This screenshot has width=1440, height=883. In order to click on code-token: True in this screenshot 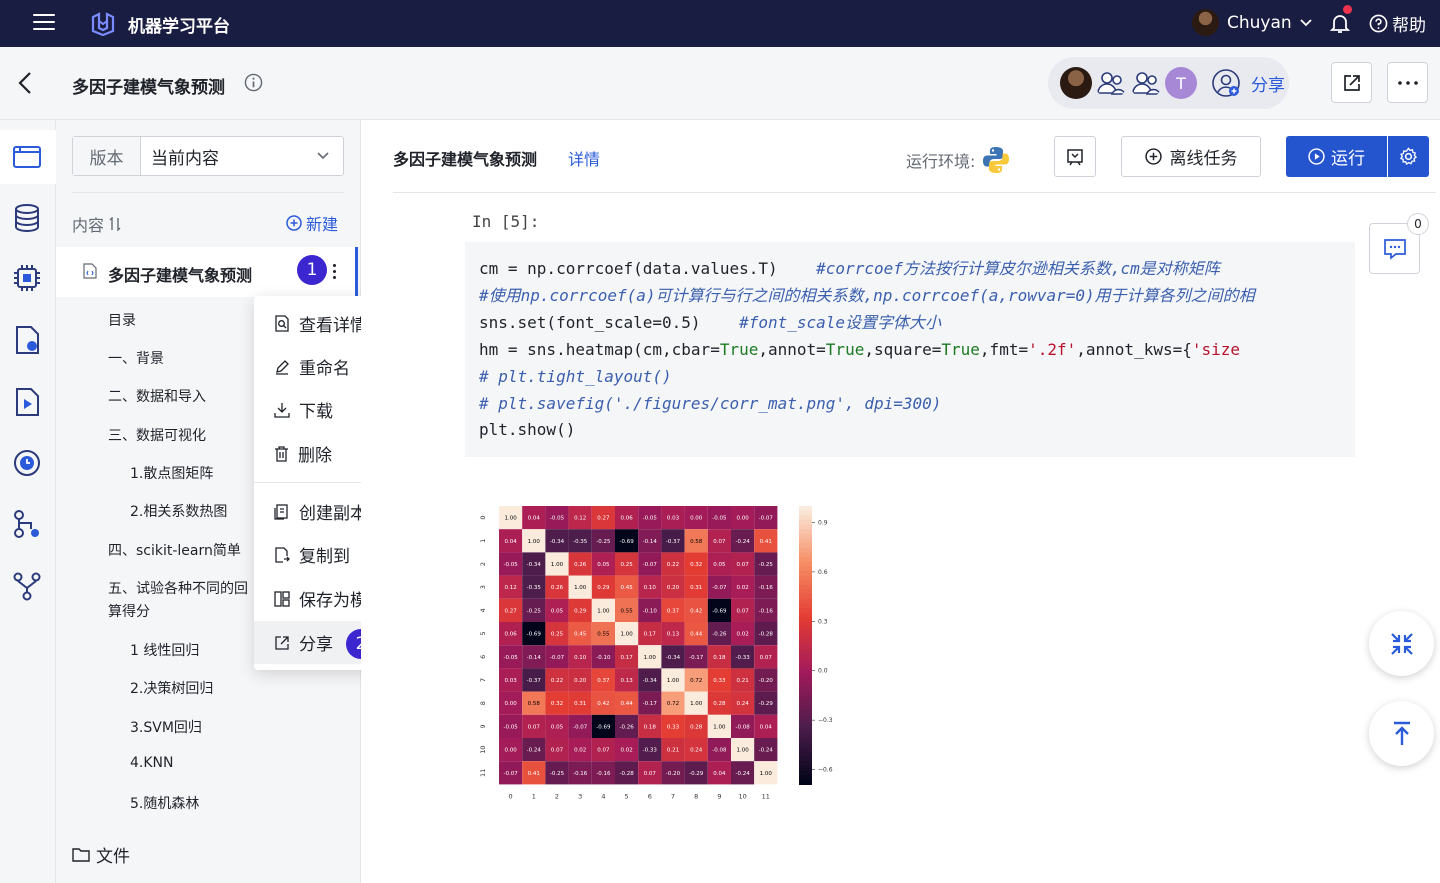, I will do `click(845, 349)`.